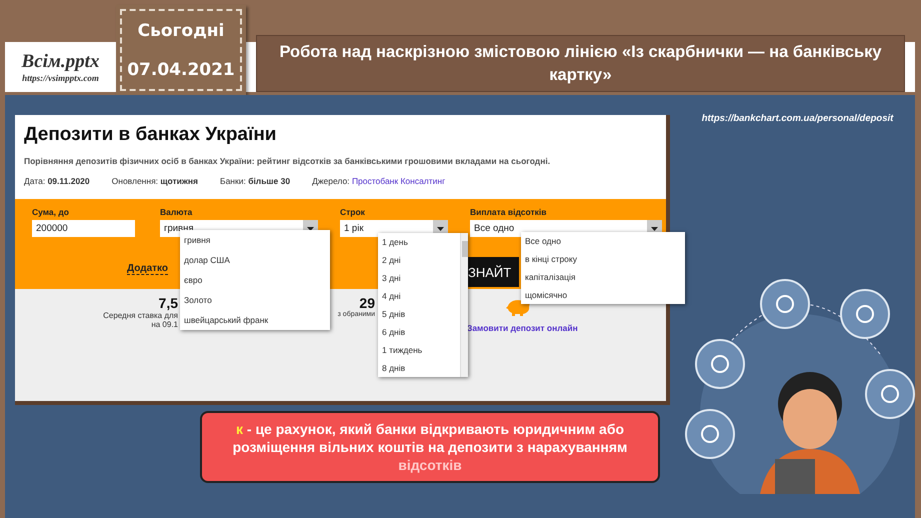  I want to click on order-deposit-link: Замовити депозит онлайн, so click(522, 328).